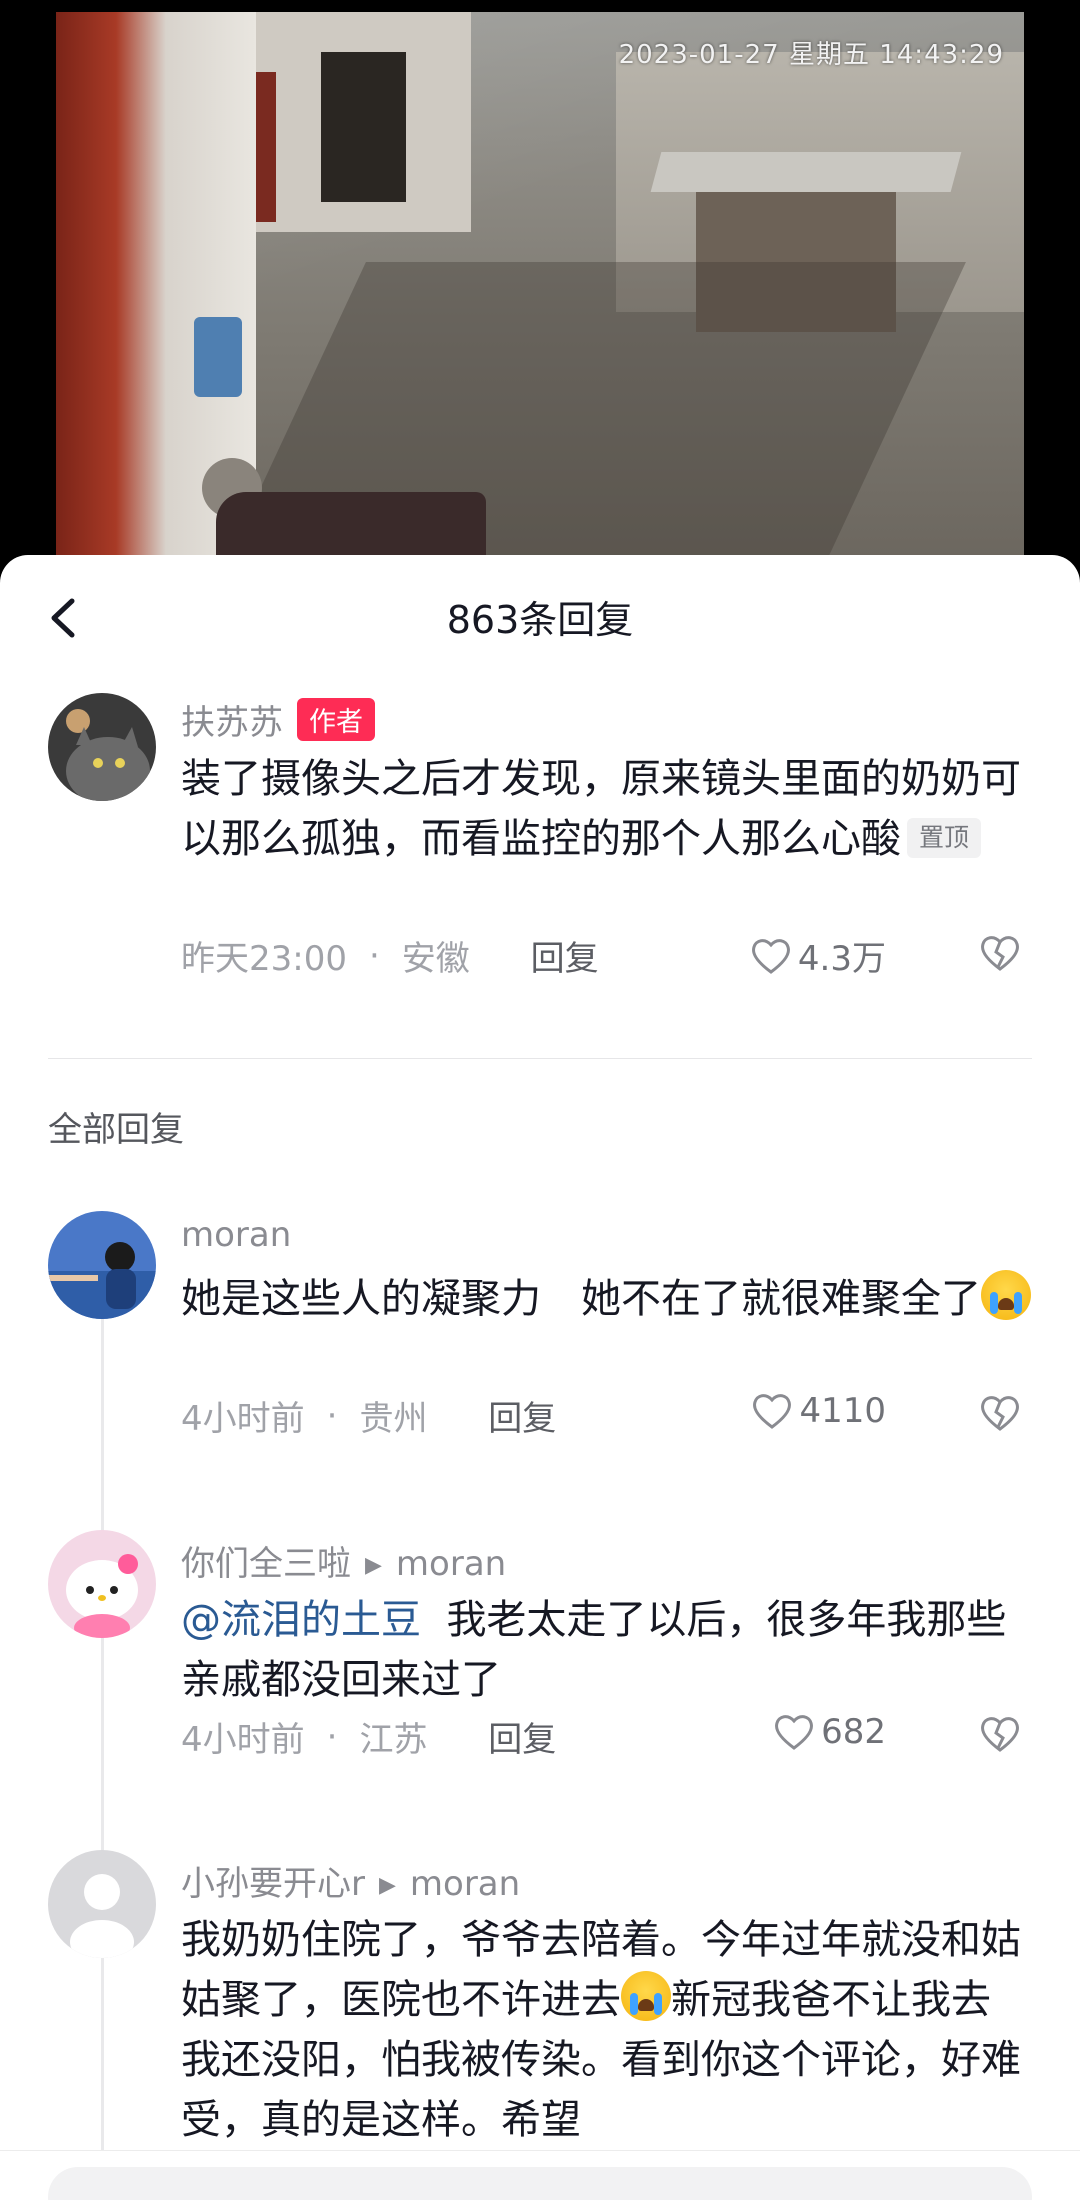 The height and width of the screenshot is (2200, 1080). I want to click on all-replies-heading: 全部回复, so click(116, 1130).